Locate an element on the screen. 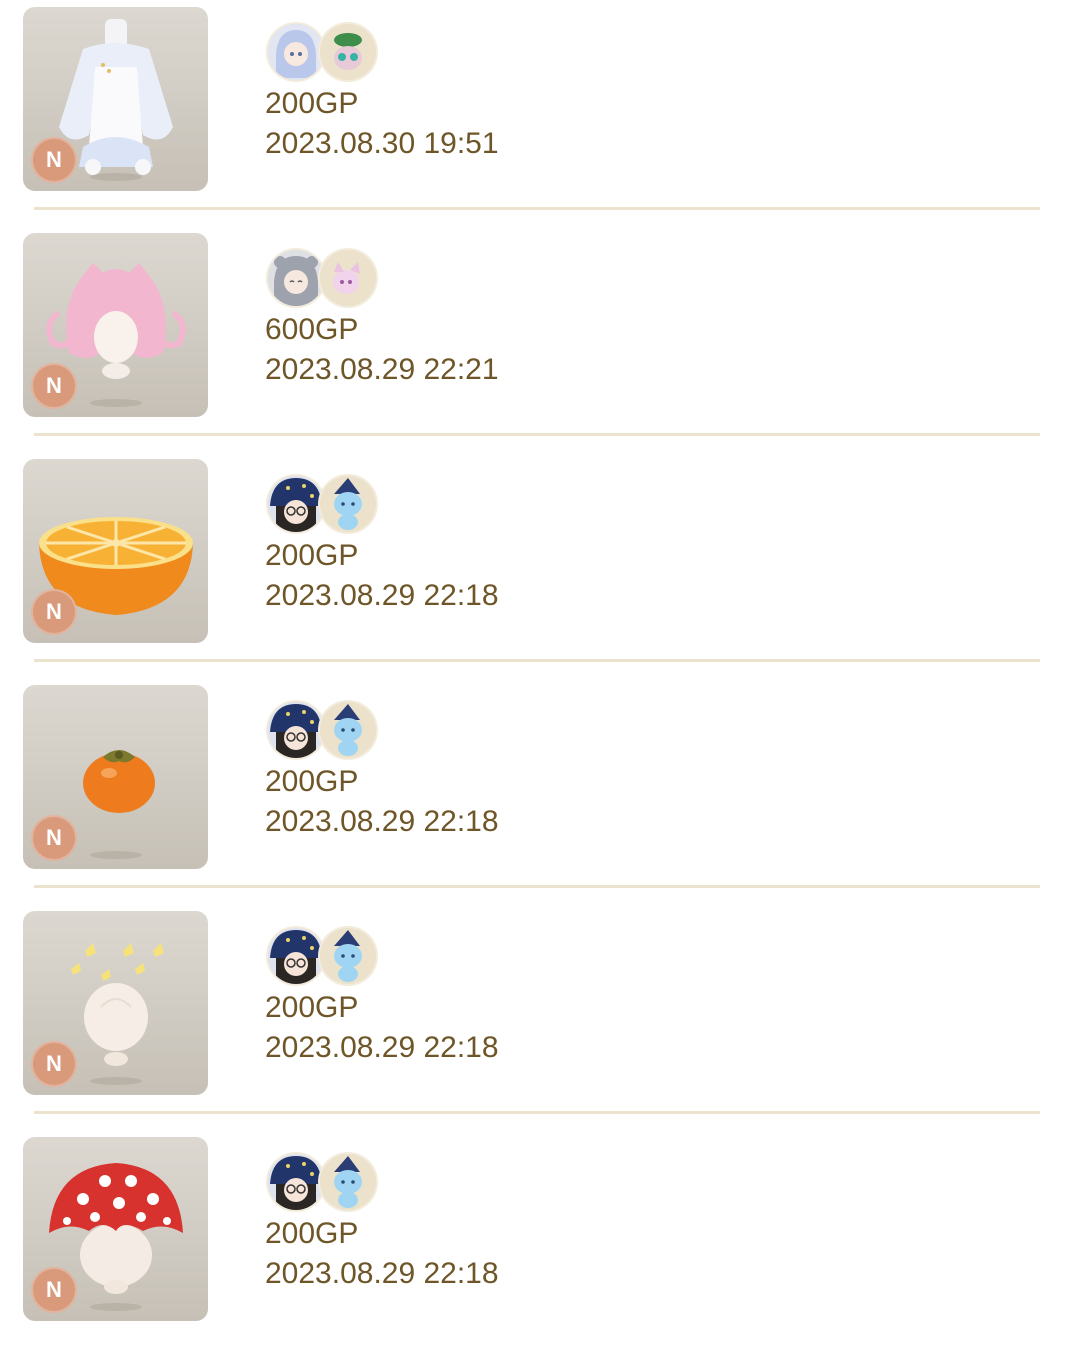 This screenshot has width=1079, height=1356. silver-hair-girl-avatar is located at coordinates (296, 278).